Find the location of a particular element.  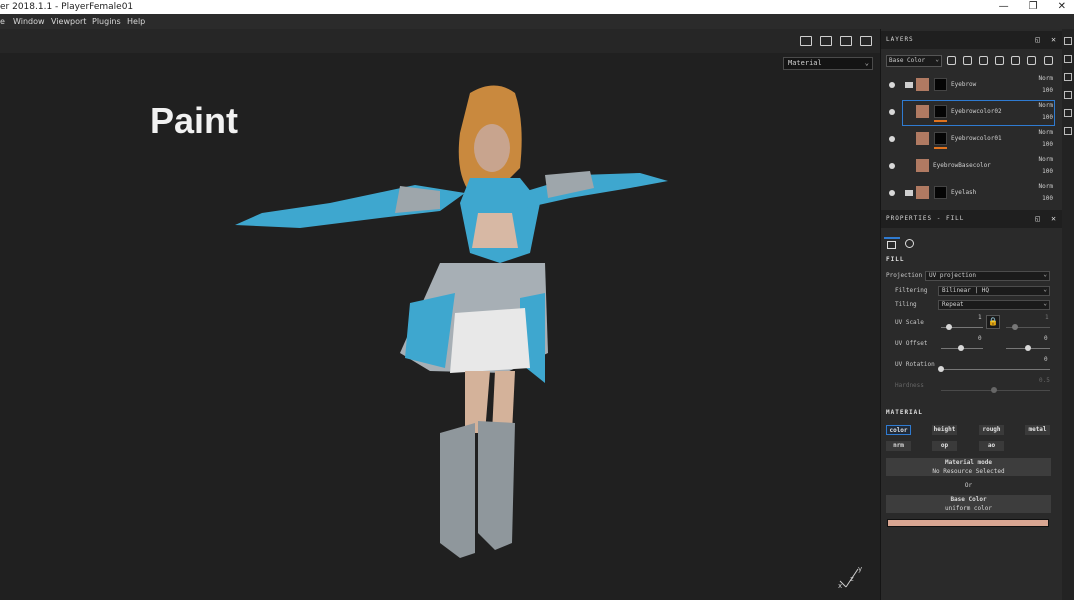

uv-rotation-value: 0 is located at coordinates (1046, 359).